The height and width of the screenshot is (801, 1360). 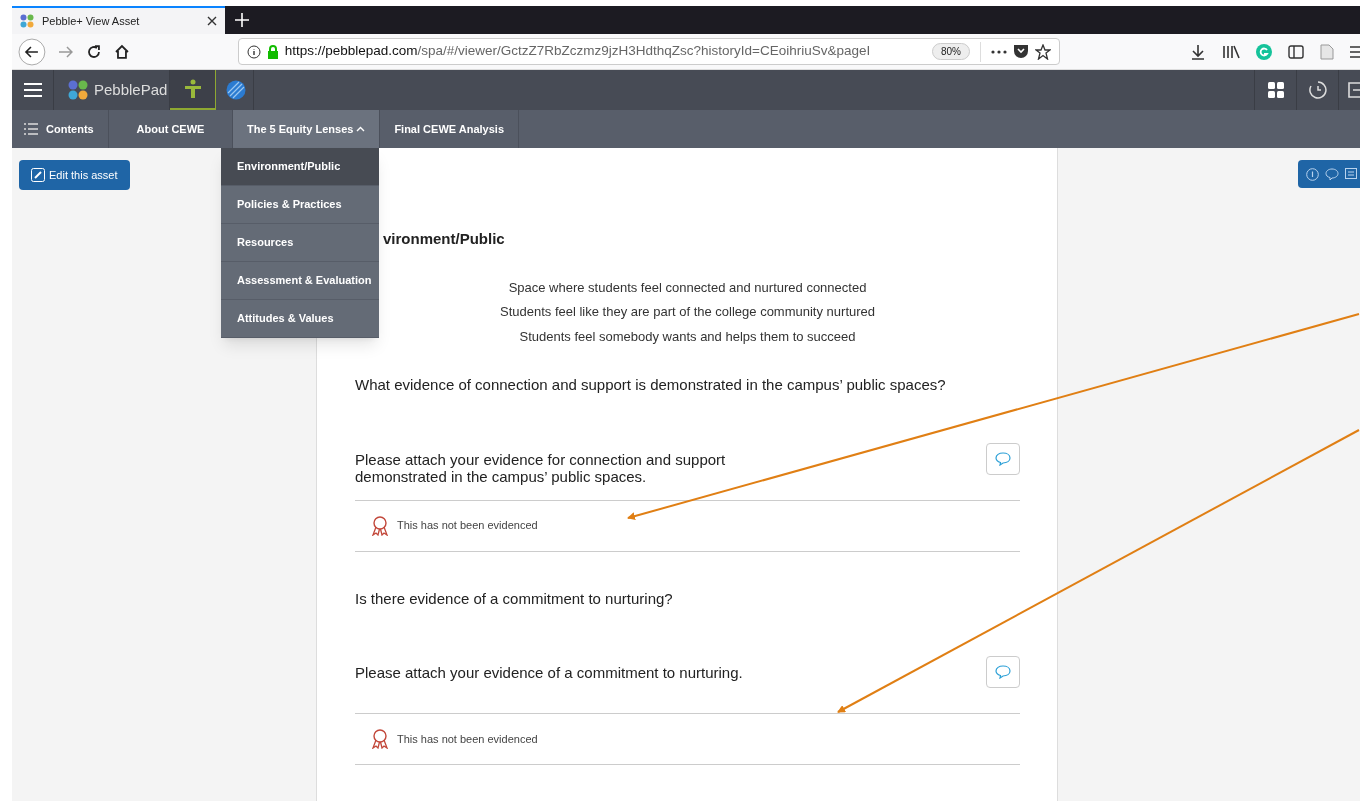 I want to click on home-icon, so click(x=121, y=51).